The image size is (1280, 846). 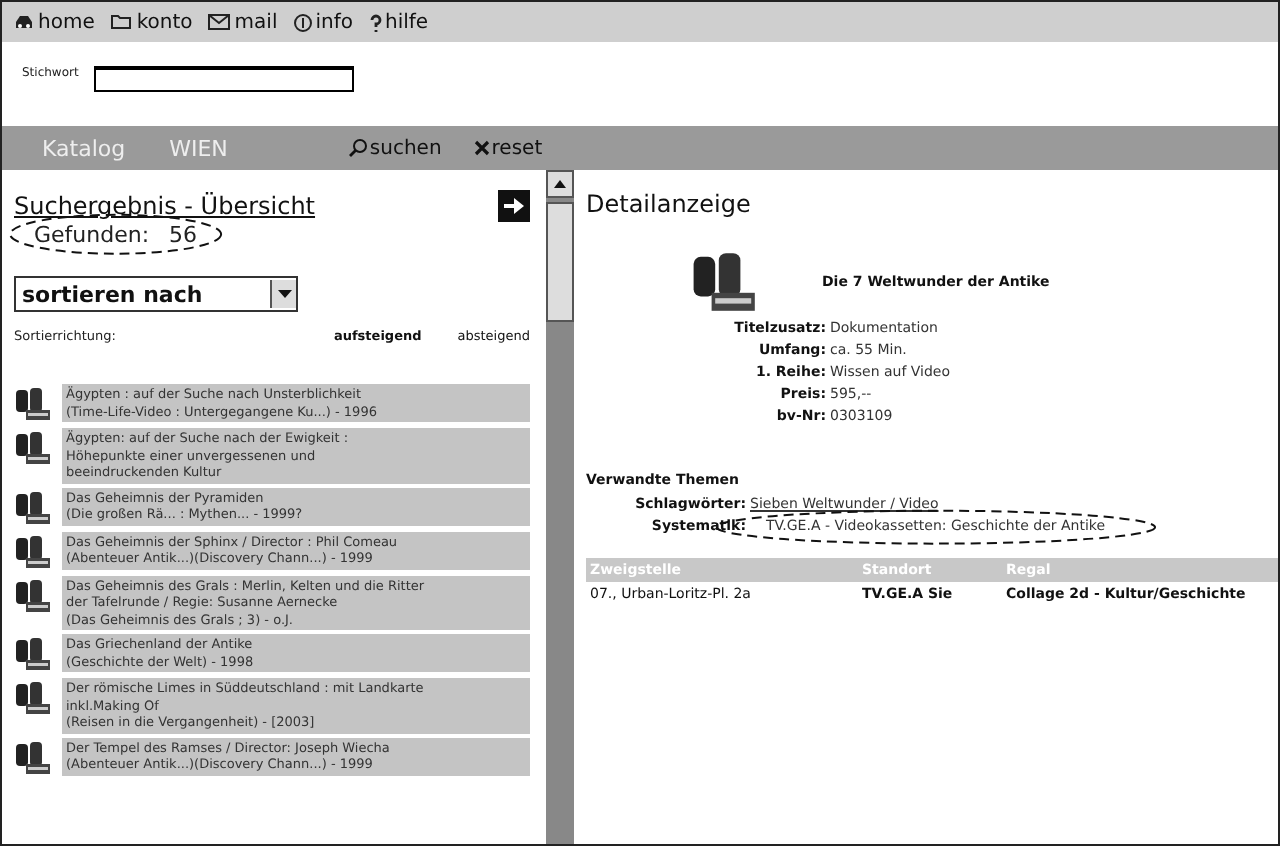 I want to click on catalog-label: Katalog, so click(x=84, y=148).